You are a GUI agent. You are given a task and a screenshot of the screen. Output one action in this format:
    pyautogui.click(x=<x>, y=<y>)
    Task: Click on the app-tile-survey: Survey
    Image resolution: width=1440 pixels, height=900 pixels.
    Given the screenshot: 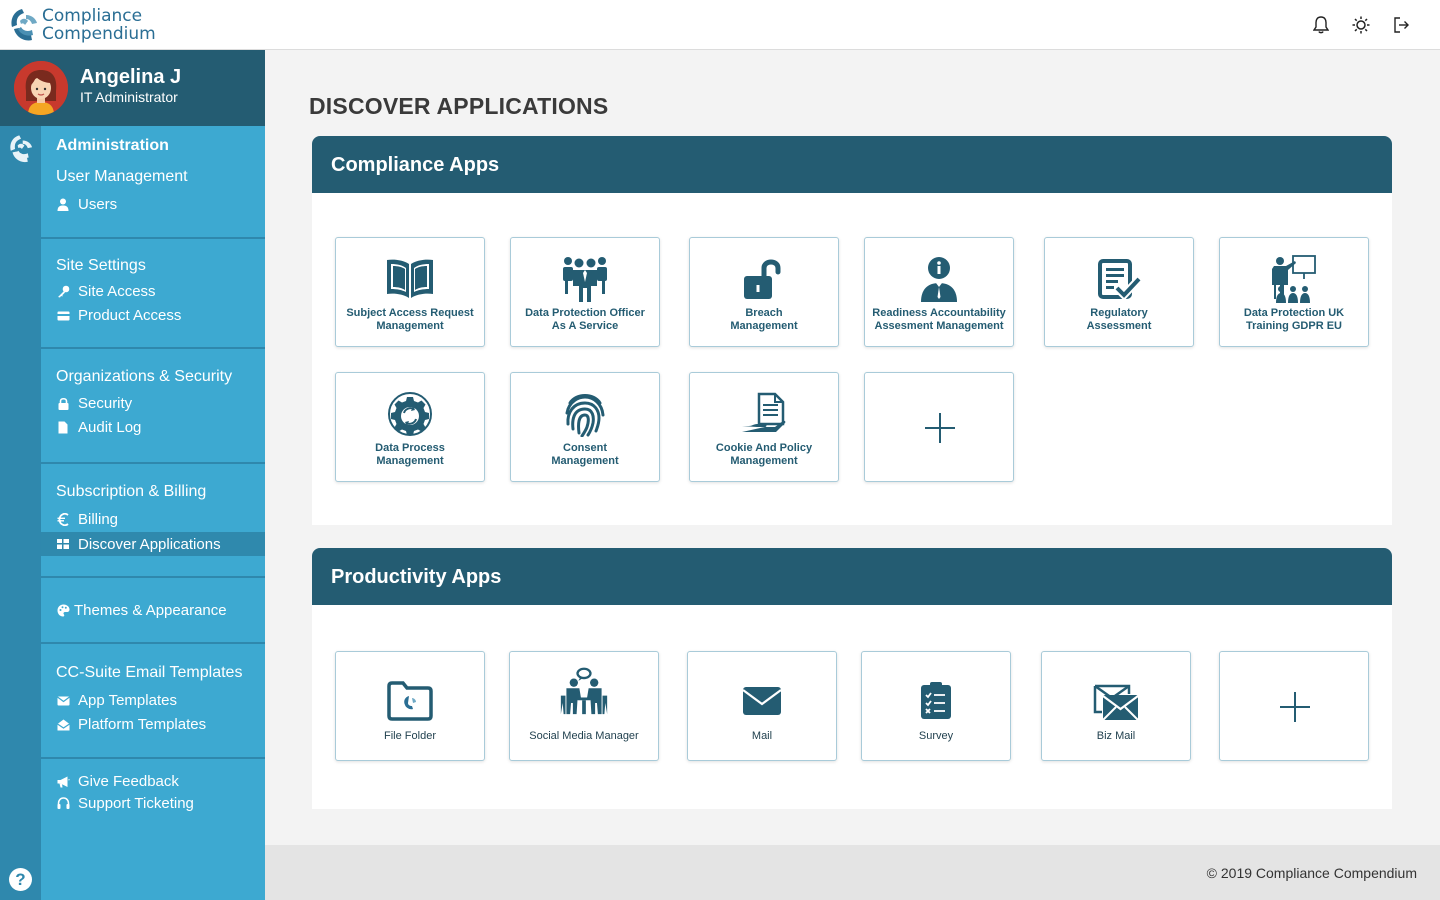 What is the action you would take?
    pyautogui.click(x=936, y=706)
    